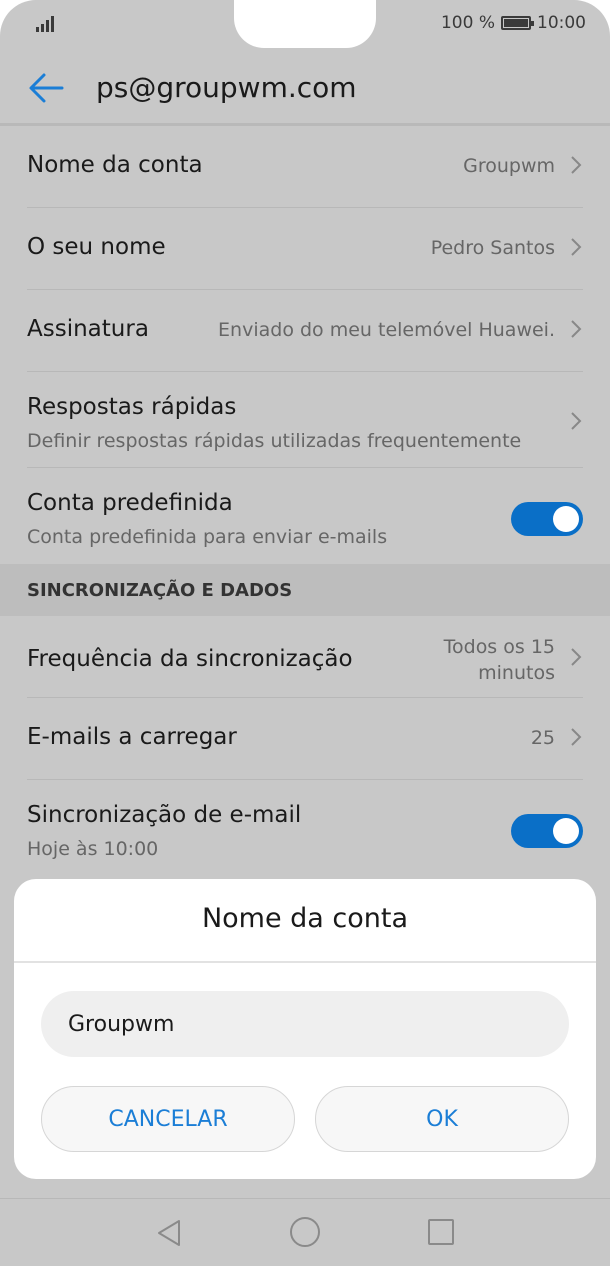 Image resolution: width=610 pixels, height=1266 pixels. Describe the element at coordinates (305, 590) in the screenshot. I see `section-header-sync: SINCRONIZAÇÃO E DADOS` at that location.